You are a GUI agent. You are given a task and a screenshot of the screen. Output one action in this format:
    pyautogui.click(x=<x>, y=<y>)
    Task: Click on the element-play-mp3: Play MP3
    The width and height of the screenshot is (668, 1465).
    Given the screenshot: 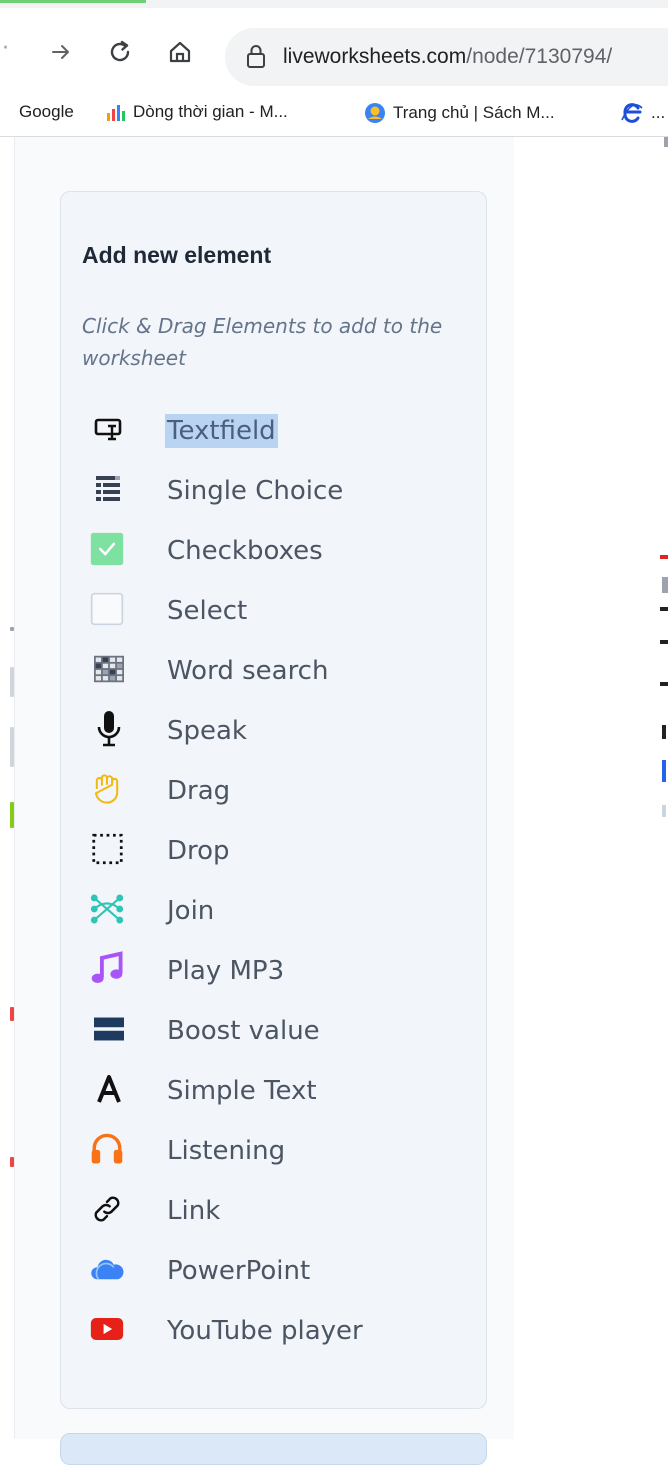 What is the action you would take?
    pyautogui.click(x=273, y=970)
    